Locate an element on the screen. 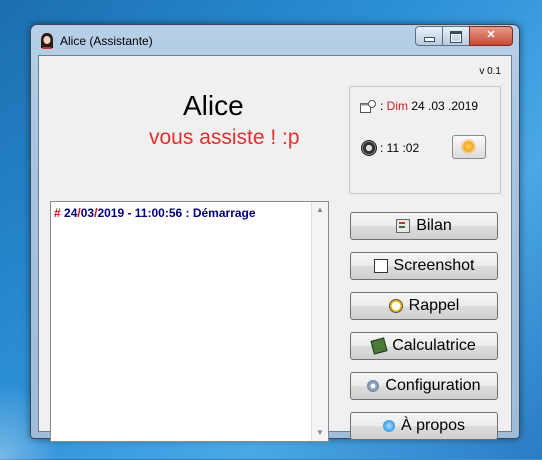 The image size is (542, 460). log-scrollbar: ▲ ▼ is located at coordinates (319, 321).